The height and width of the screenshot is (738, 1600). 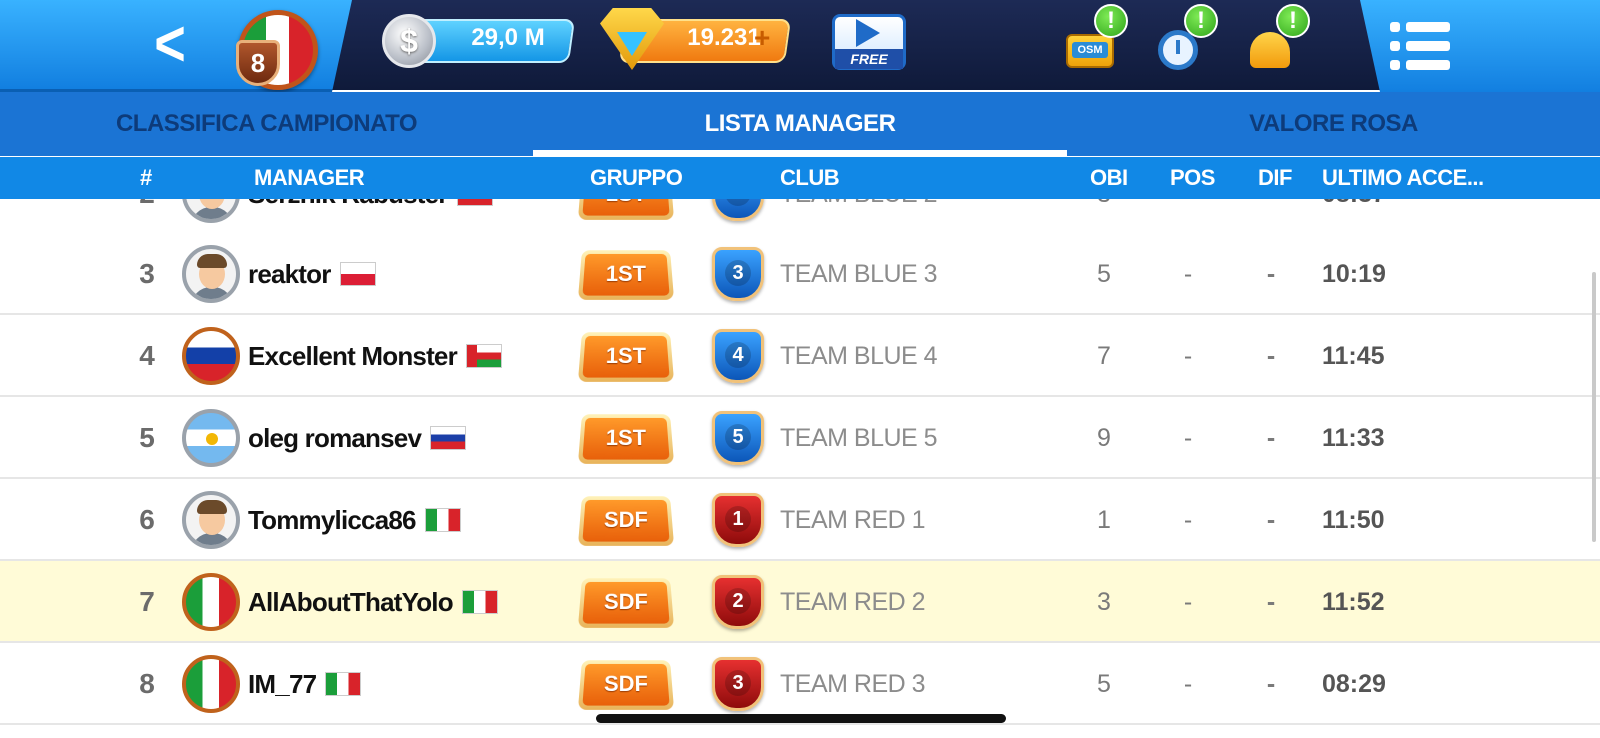 I want to click on tab-classifica-campionato: CLASSIFICA CAMPIONATO, so click(x=266, y=124).